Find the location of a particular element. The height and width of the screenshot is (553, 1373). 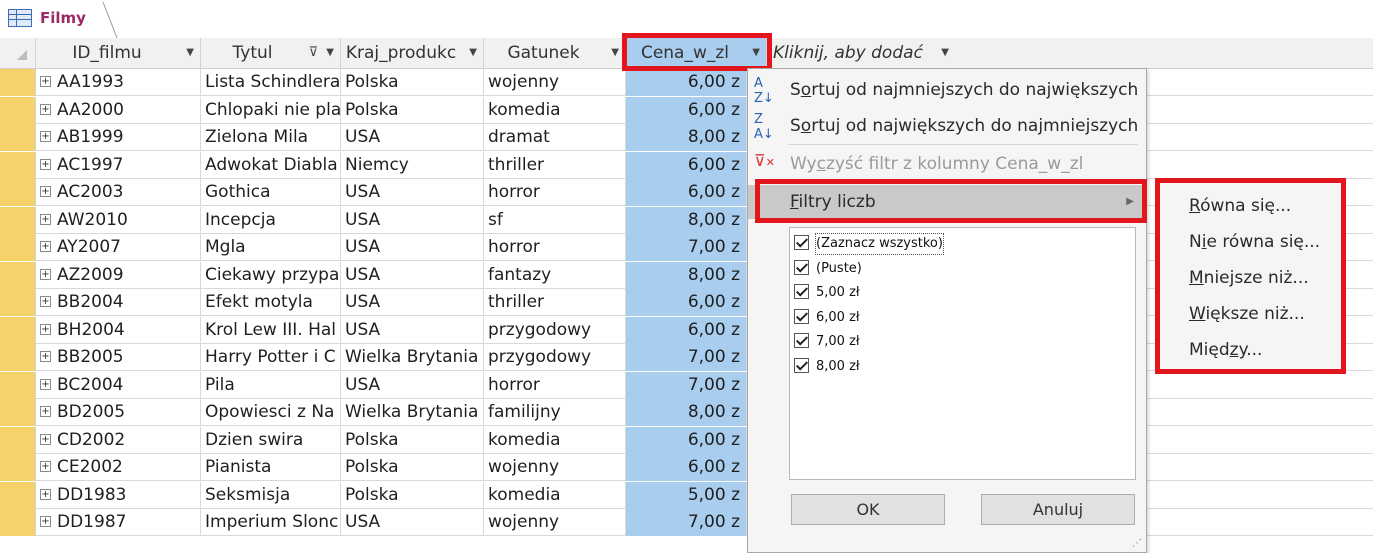

table-cell: thriller is located at coordinates (555, 165).